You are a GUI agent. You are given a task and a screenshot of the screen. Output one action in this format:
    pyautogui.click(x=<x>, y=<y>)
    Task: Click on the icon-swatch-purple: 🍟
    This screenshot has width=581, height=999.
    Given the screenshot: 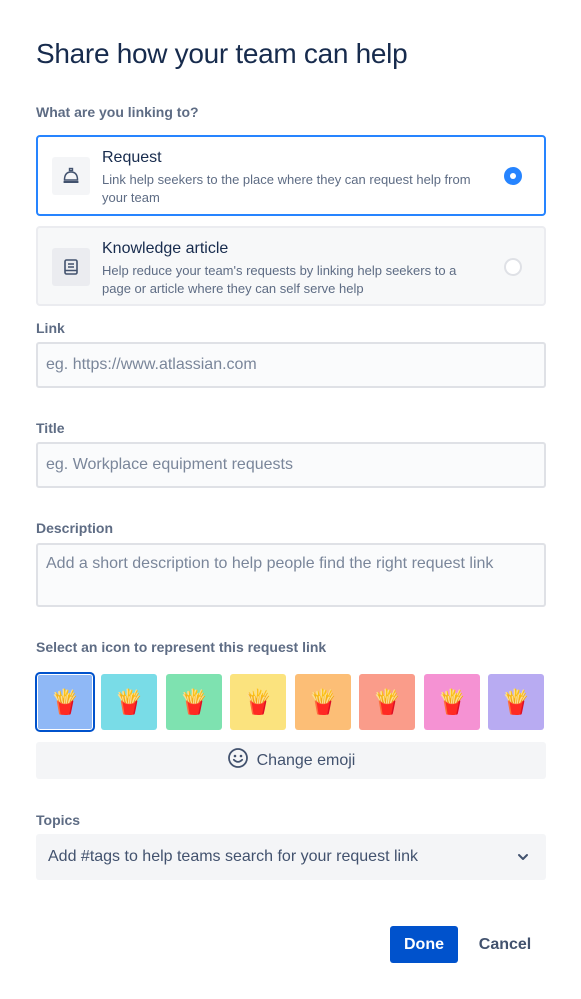 What is the action you would take?
    pyautogui.click(x=516, y=702)
    